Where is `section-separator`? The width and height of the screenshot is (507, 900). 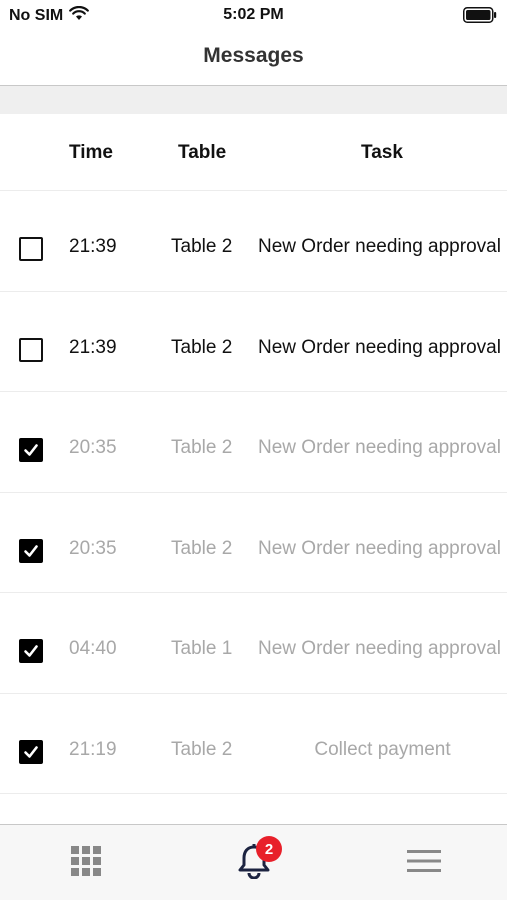 section-separator is located at coordinates (253, 100).